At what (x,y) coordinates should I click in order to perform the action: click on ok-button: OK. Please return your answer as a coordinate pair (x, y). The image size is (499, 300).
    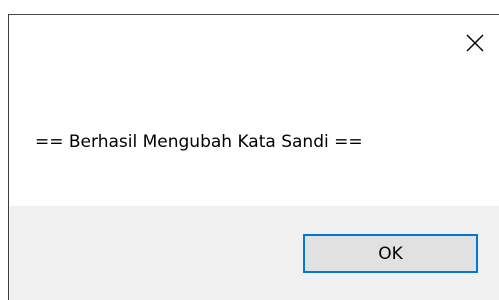
    Looking at the image, I should click on (390, 253).